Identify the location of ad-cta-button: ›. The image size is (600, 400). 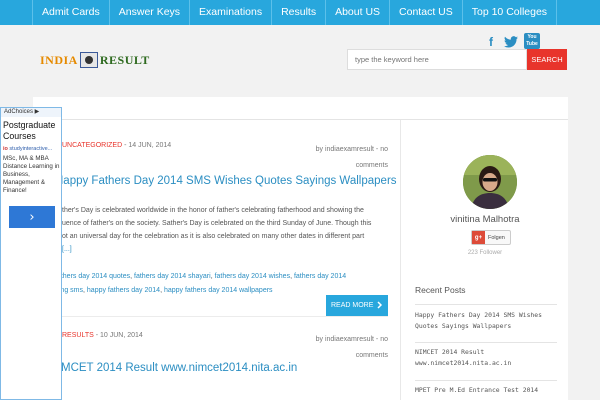
(32, 217).